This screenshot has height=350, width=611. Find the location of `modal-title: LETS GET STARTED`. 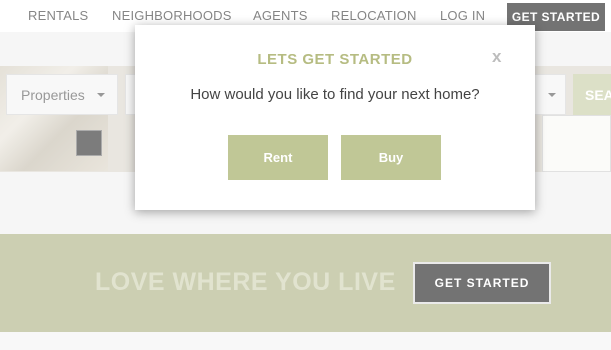

modal-title: LETS GET STARTED is located at coordinates (335, 59).